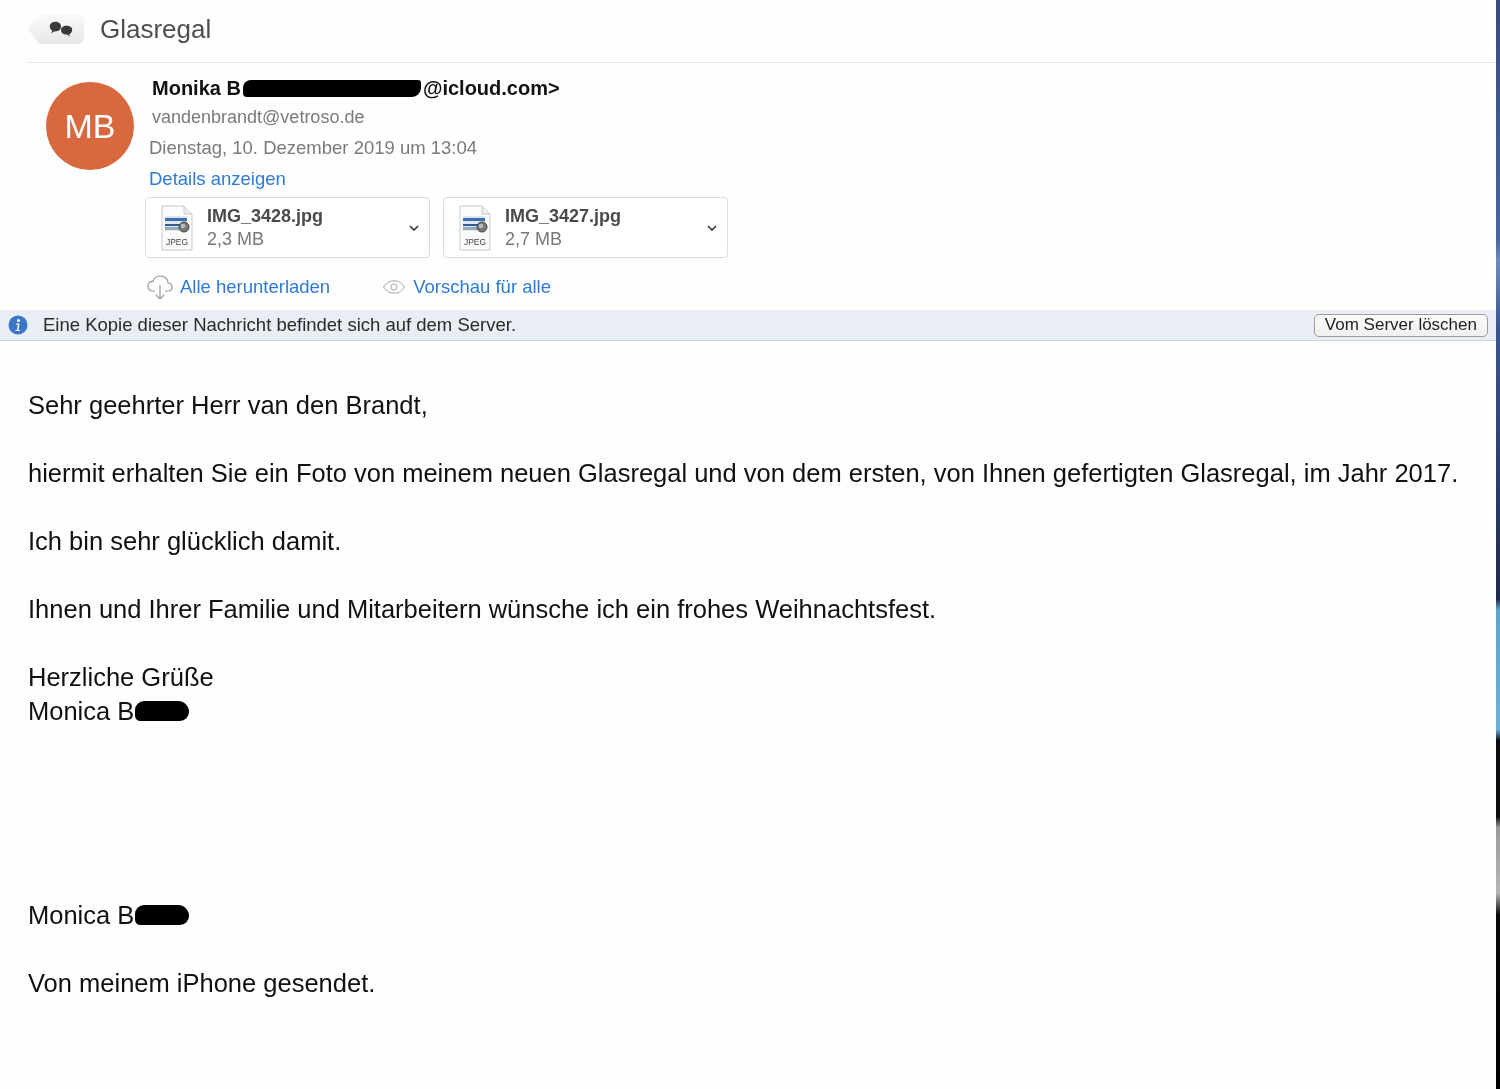  Describe the element at coordinates (563, 216) in the screenshot. I see `attachment-name: IMG_3427.jpg` at that location.